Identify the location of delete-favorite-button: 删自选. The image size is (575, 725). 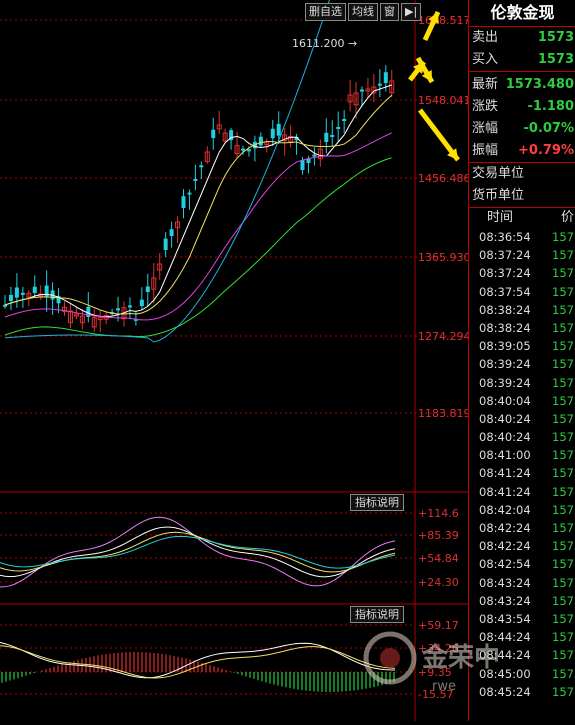
(325, 12).